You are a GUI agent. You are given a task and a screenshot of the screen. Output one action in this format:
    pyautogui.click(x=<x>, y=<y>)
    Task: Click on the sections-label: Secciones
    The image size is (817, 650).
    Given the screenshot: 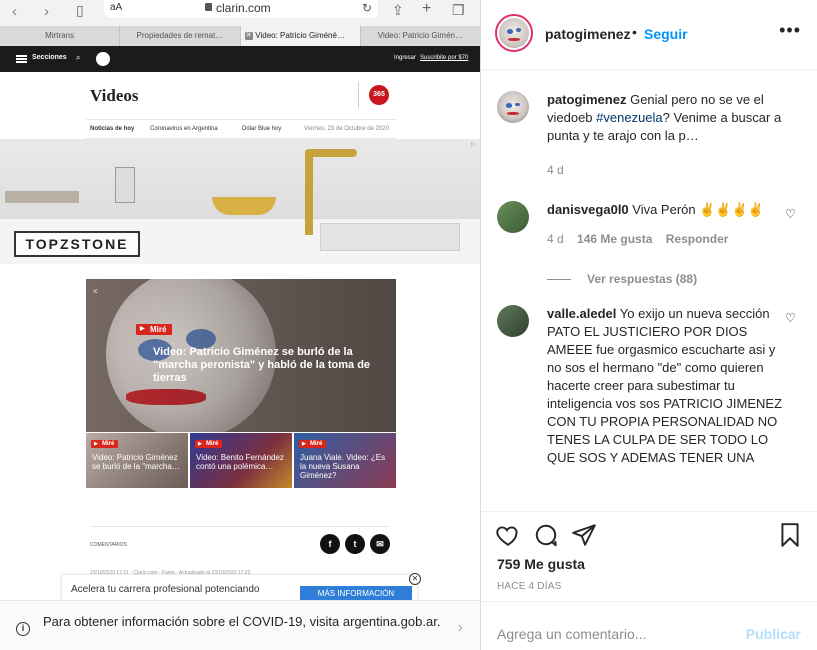 What is the action you would take?
    pyautogui.click(x=49, y=57)
    